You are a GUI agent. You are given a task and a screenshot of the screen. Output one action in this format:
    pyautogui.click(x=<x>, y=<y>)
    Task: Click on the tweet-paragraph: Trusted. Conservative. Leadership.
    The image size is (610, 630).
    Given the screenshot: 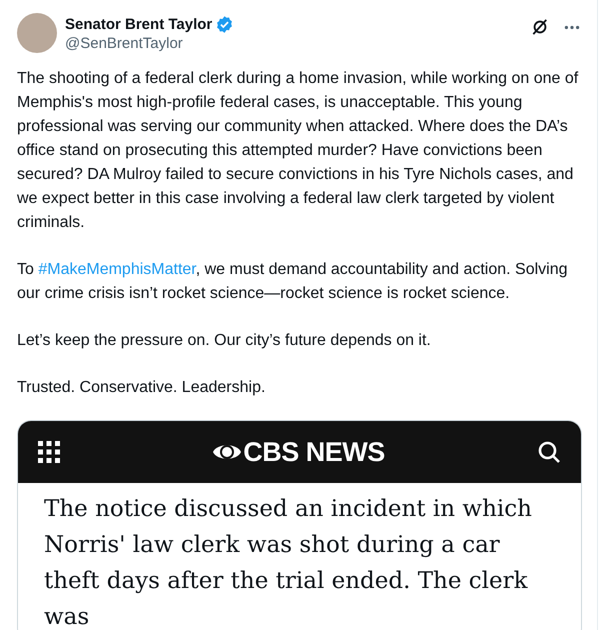 What is the action you would take?
    pyautogui.click(x=141, y=388)
    